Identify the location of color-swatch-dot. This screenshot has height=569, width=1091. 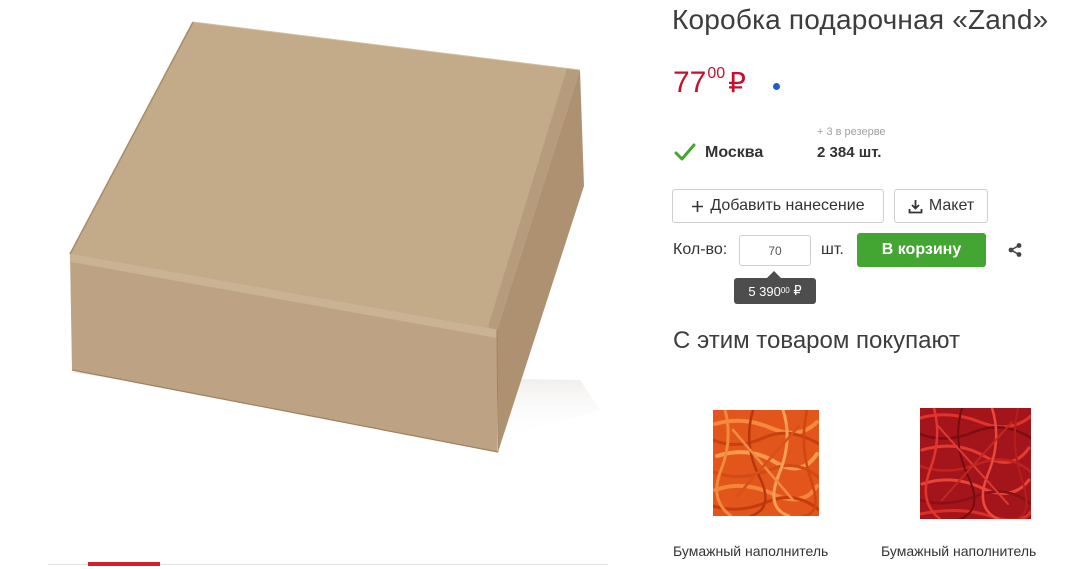
(776, 86).